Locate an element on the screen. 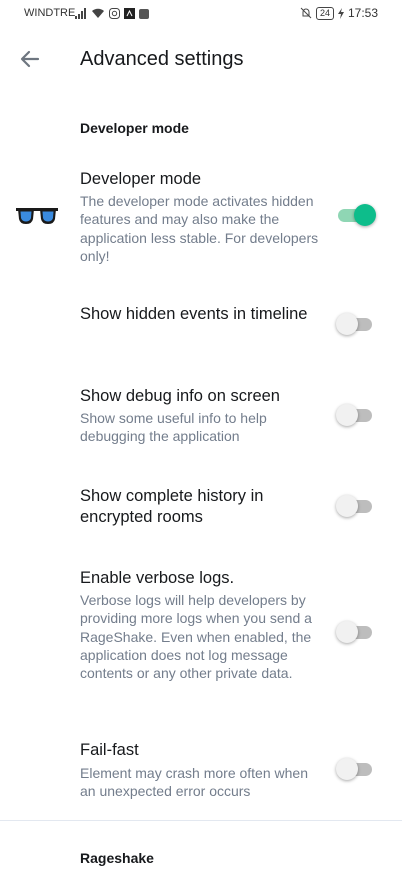 This screenshot has height=871, width=402. status-right: 24 17:53 is located at coordinates (339, 13).